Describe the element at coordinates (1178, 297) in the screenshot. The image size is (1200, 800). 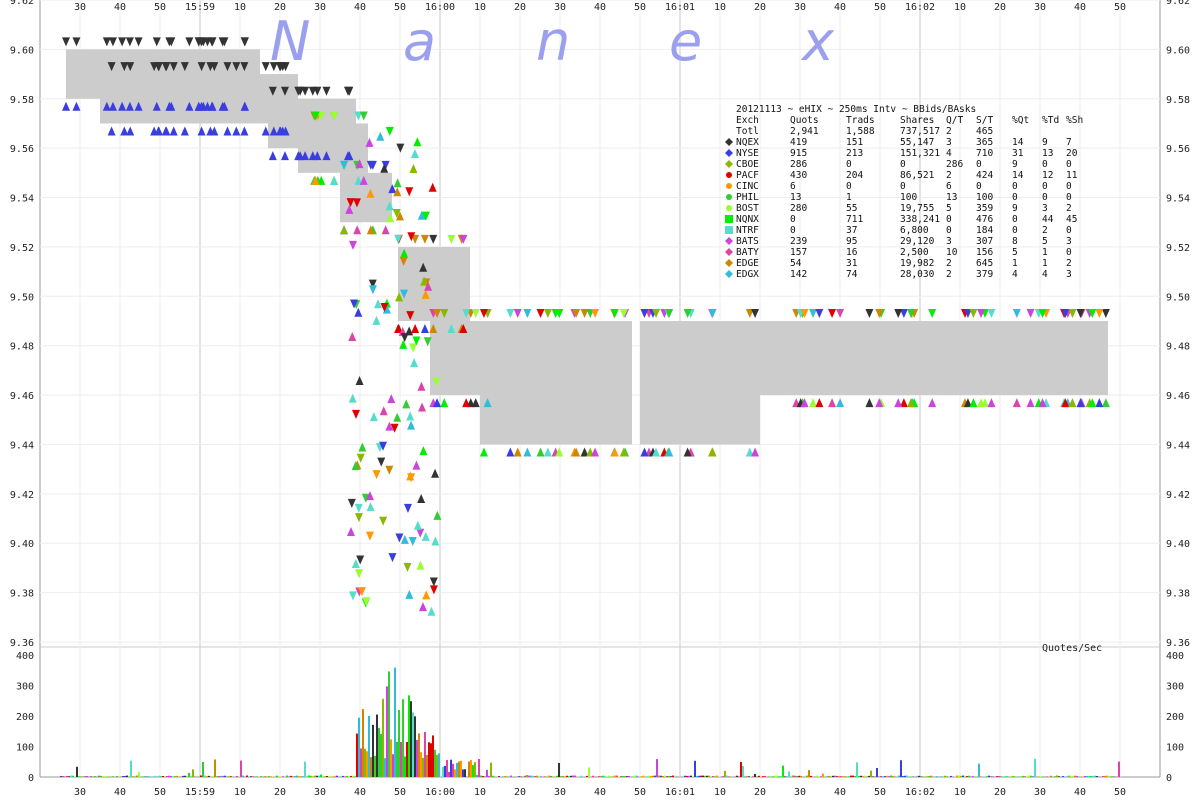
I see `y-tick-label-right: 9.50` at that location.